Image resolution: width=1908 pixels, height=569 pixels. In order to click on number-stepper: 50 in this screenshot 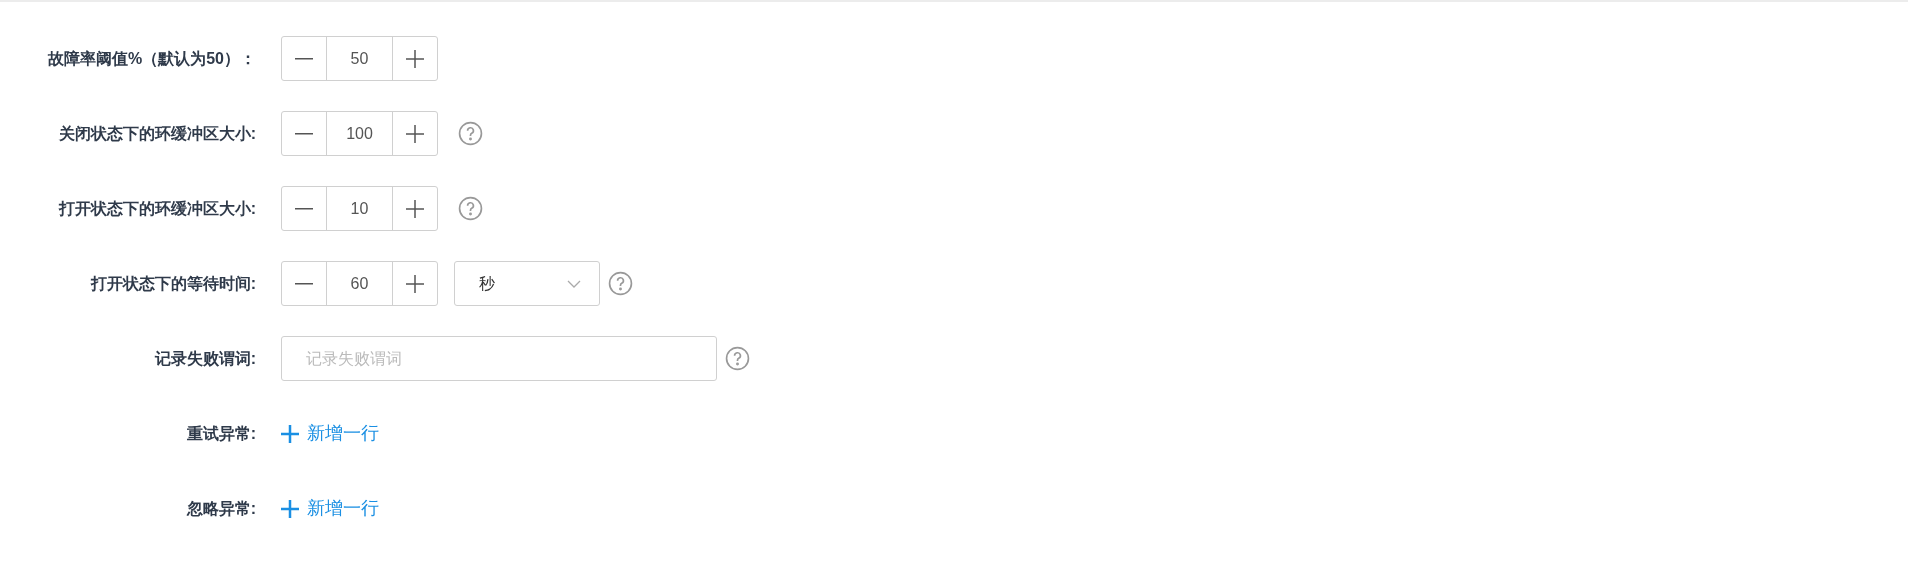, I will do `click(359, 58)`.